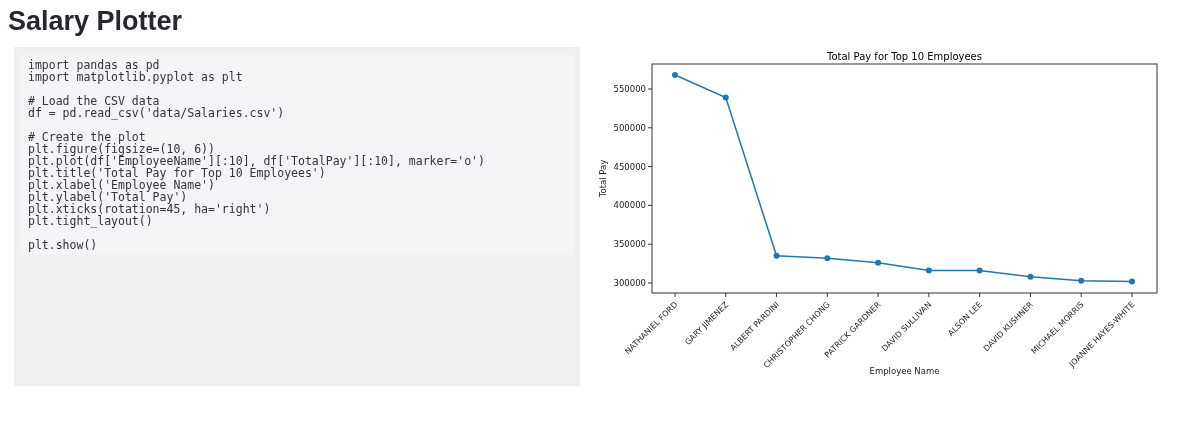  I want to click on y-tick-label: 350000, so click(629, 244).